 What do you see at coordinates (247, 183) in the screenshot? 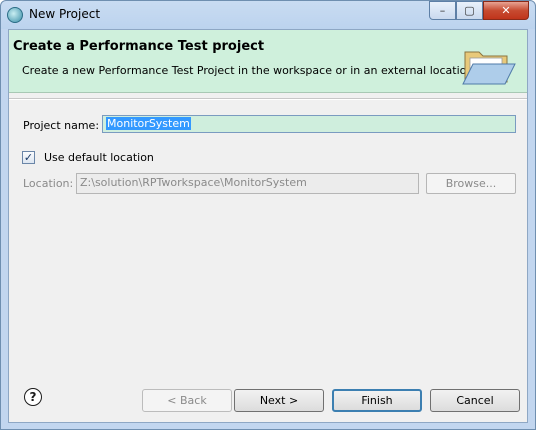
I see `location-input: Z:\solution\RPTworkspace\MonitorSystem` at bounding box center [247, 183].